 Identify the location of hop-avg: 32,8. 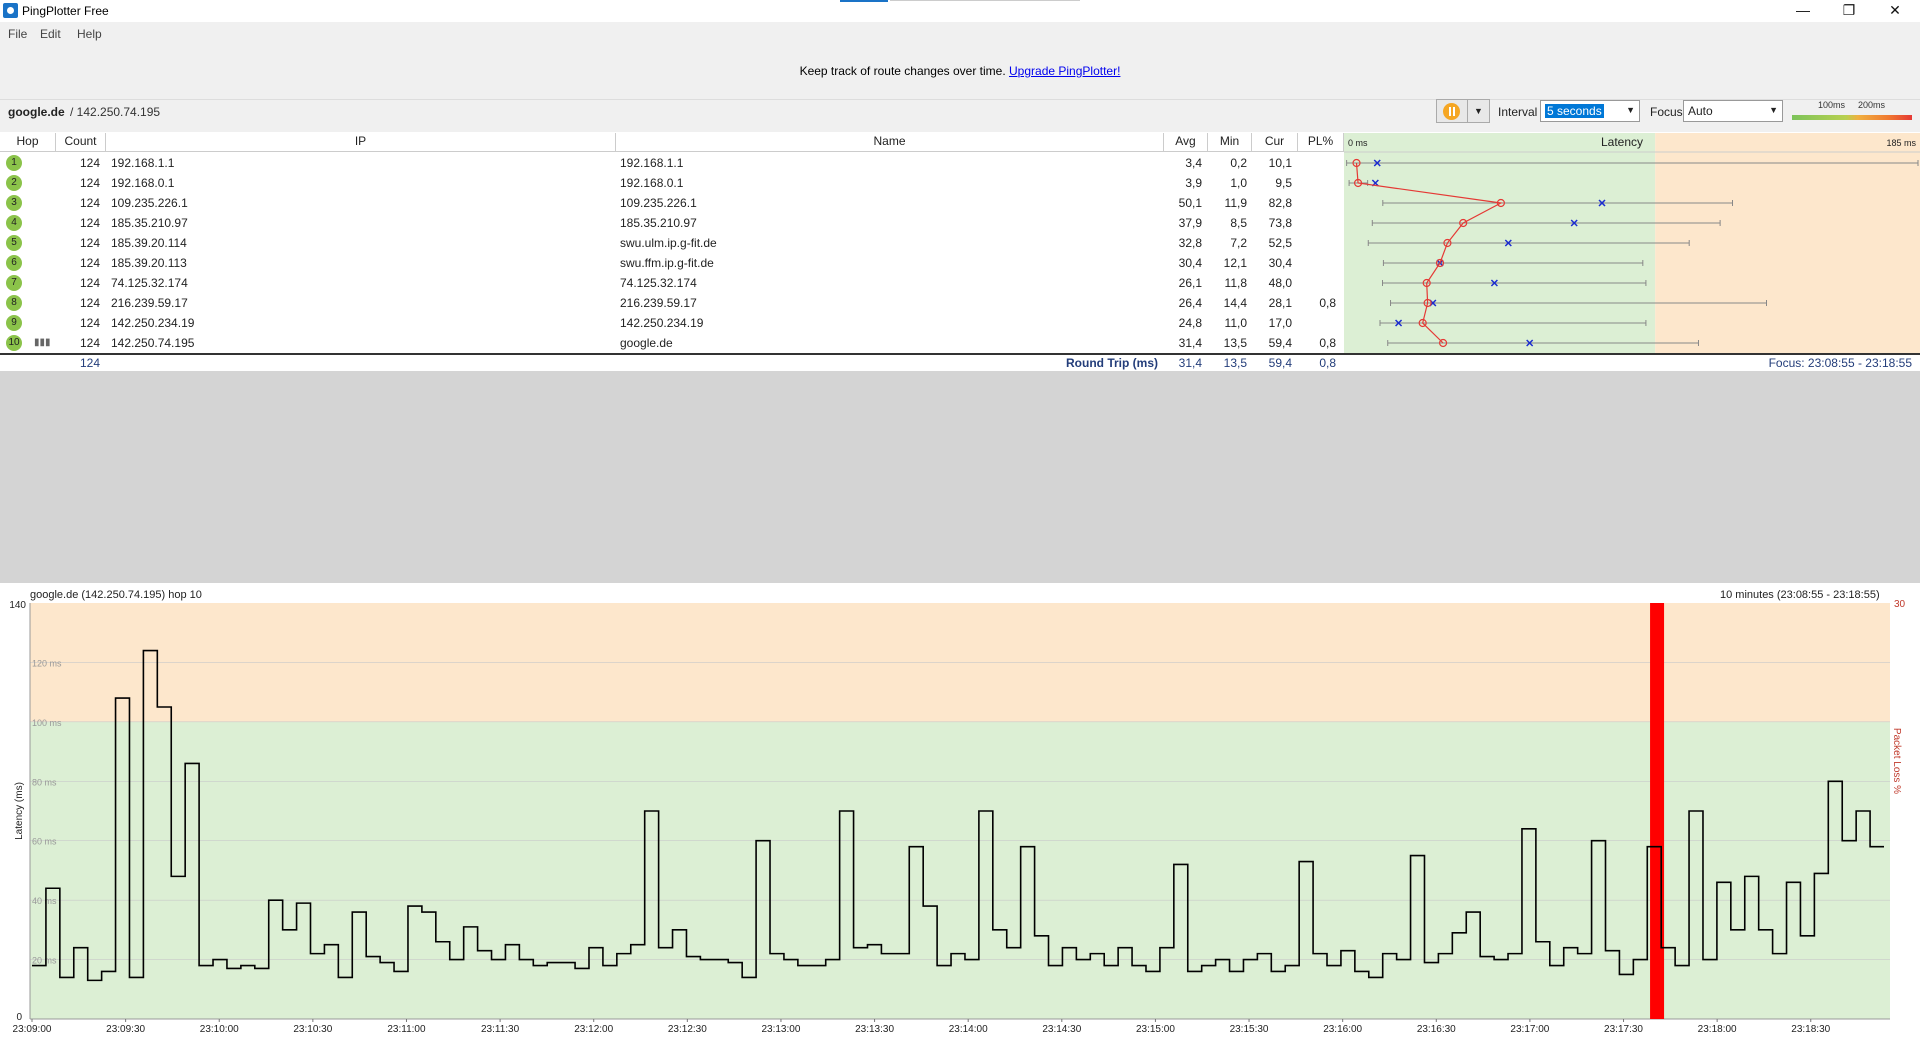
(1190, 243).